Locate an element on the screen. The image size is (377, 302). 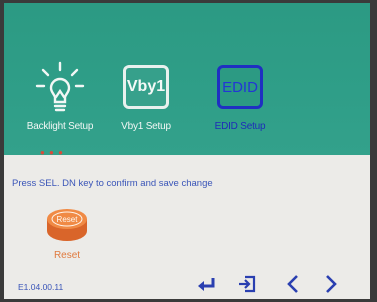
reset-label: Reset is located at coordinates (67, 255).